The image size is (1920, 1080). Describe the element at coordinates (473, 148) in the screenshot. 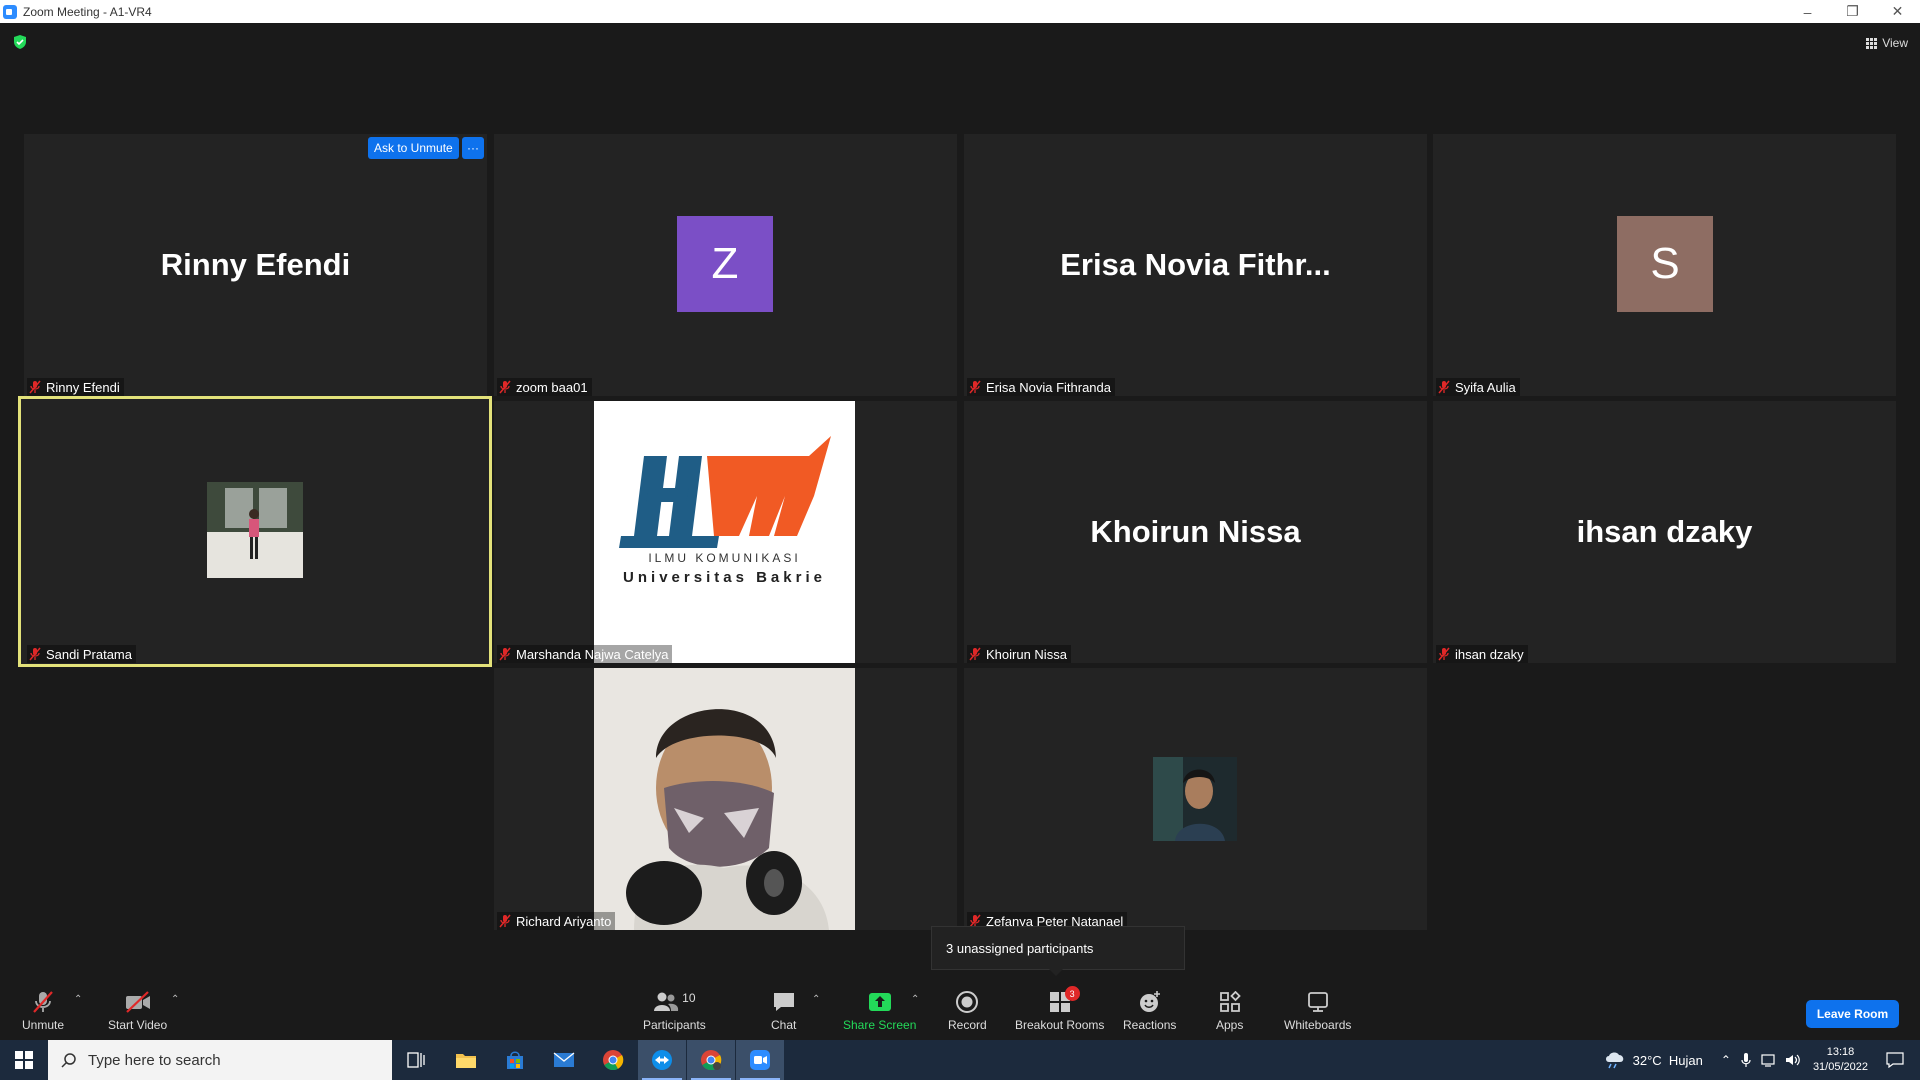

I see `more-options-button: ···` at that location.